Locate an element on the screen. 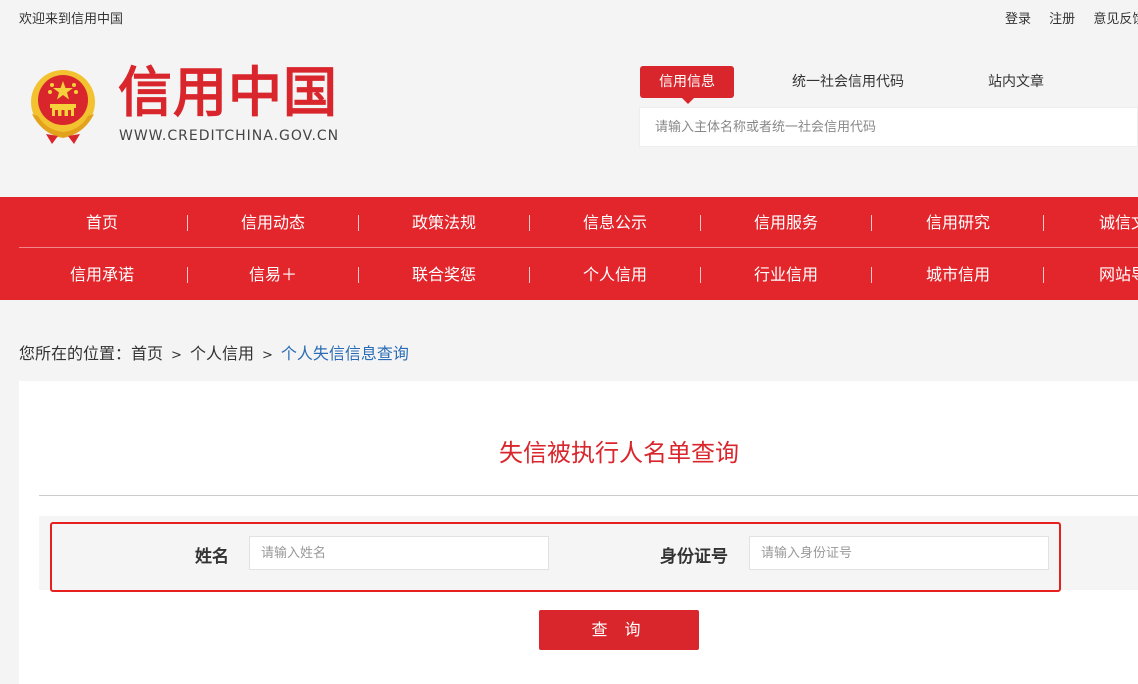 Image resolution: width=1138 pixels, height=684 pixels. breadcrumb-personal-credit: 个人信用 is located at coordinates (222, 353).